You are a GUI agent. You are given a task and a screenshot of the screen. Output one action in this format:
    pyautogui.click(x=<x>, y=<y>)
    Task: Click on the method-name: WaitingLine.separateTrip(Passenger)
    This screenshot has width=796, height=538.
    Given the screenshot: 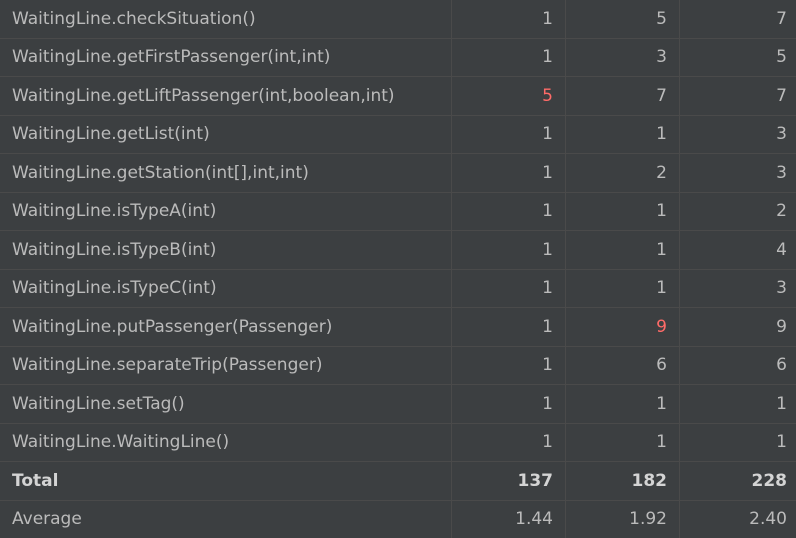 What is the action you would take?
    pyautogui.click(x=225, y=366)
    